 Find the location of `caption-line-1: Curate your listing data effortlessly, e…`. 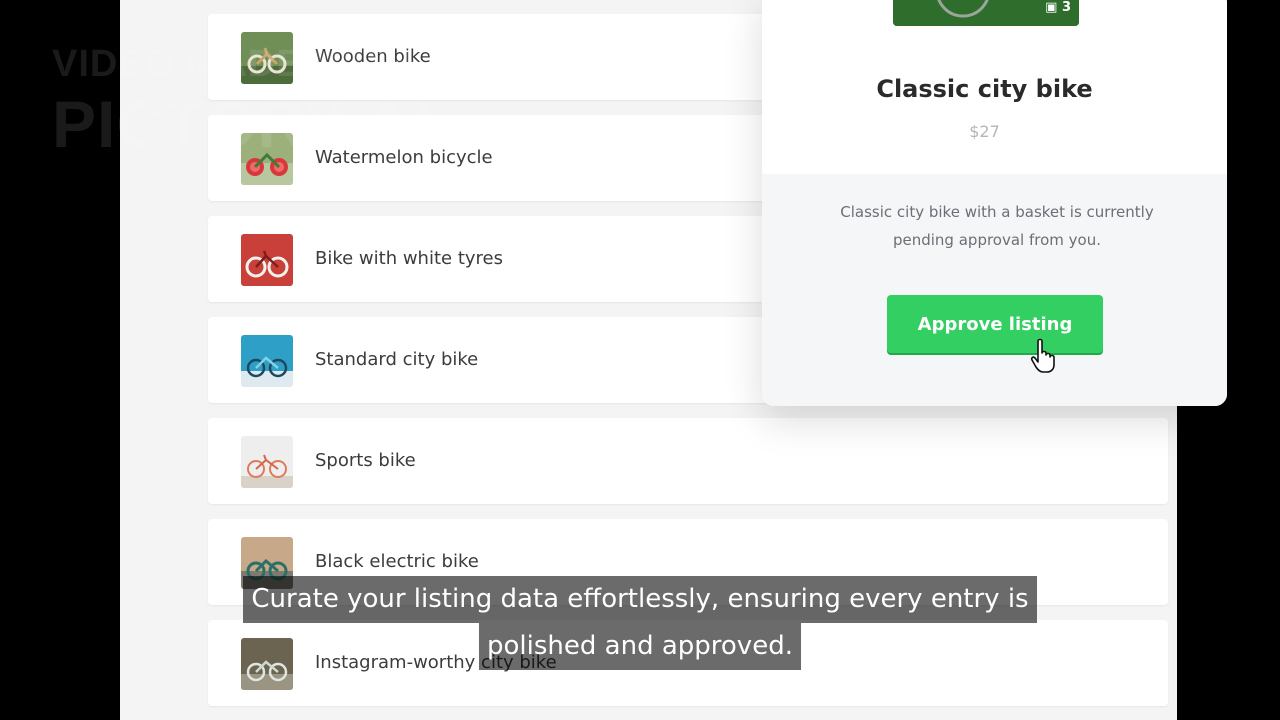

caption-line-1: Curate your listing data effortlessly, e… is located at coordinates (640, 599).